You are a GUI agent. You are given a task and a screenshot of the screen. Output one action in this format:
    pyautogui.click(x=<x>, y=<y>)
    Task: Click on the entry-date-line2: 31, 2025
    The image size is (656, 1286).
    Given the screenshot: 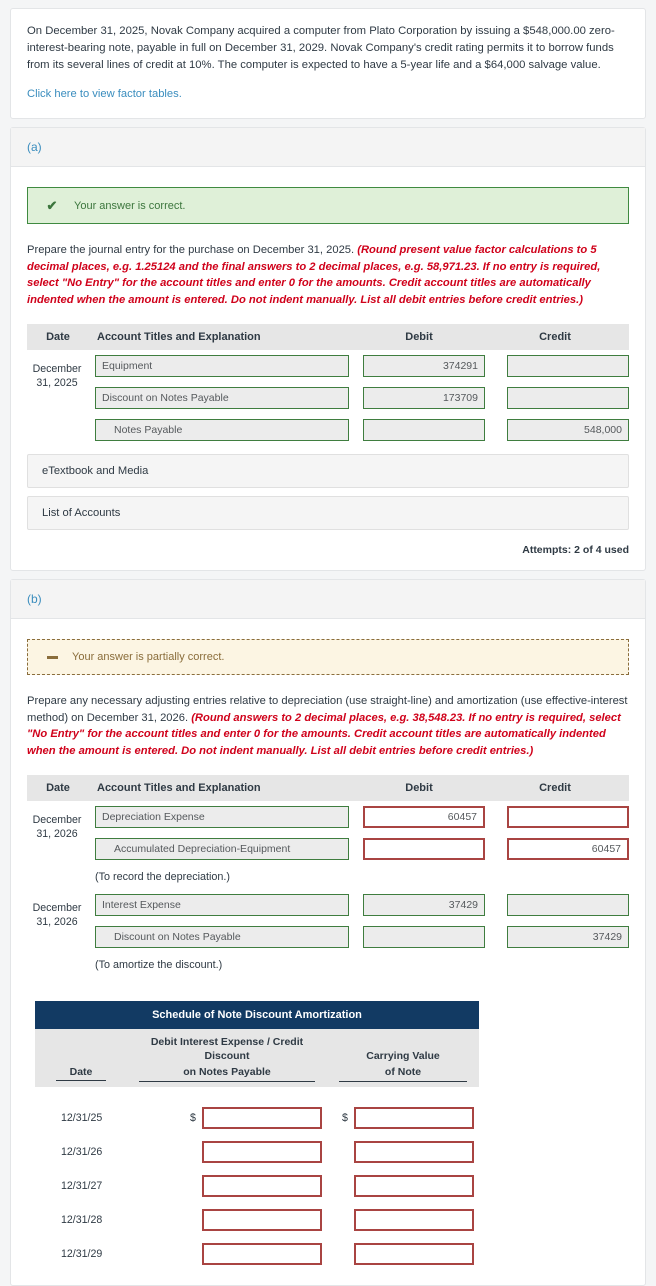 What is the action you would take?
    pyautogui.click(x=57, y=383)
    